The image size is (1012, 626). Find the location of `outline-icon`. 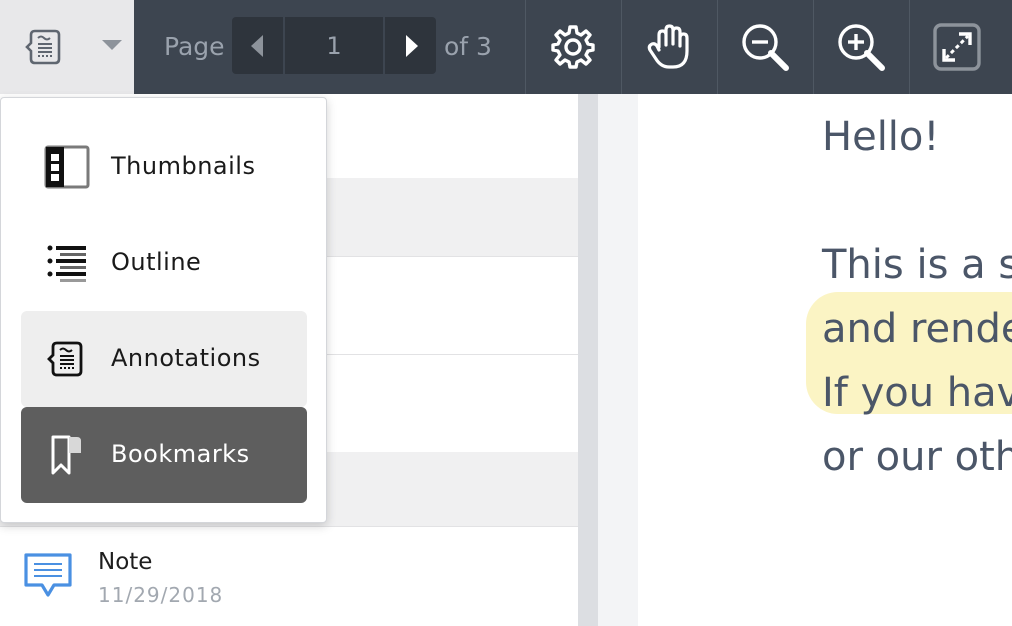

outline-icon is located at coordinates (67, 263).